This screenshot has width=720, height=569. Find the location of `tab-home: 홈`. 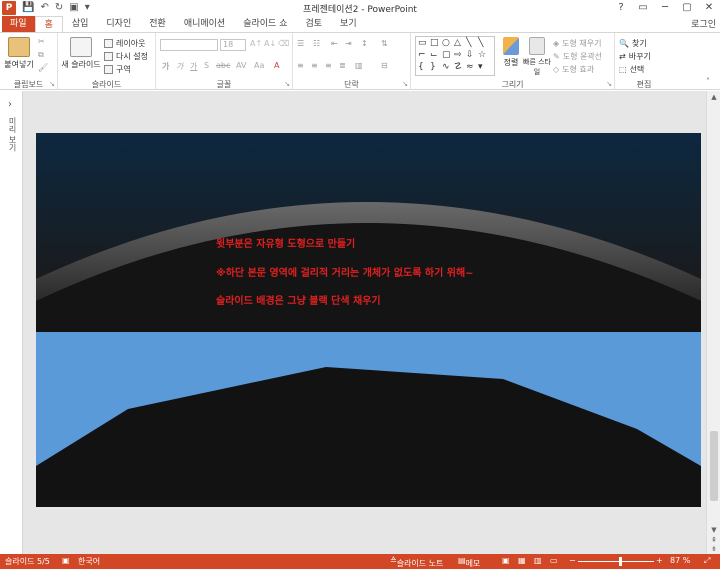

tab-home: 홈 is located at coordinates (48, 24).